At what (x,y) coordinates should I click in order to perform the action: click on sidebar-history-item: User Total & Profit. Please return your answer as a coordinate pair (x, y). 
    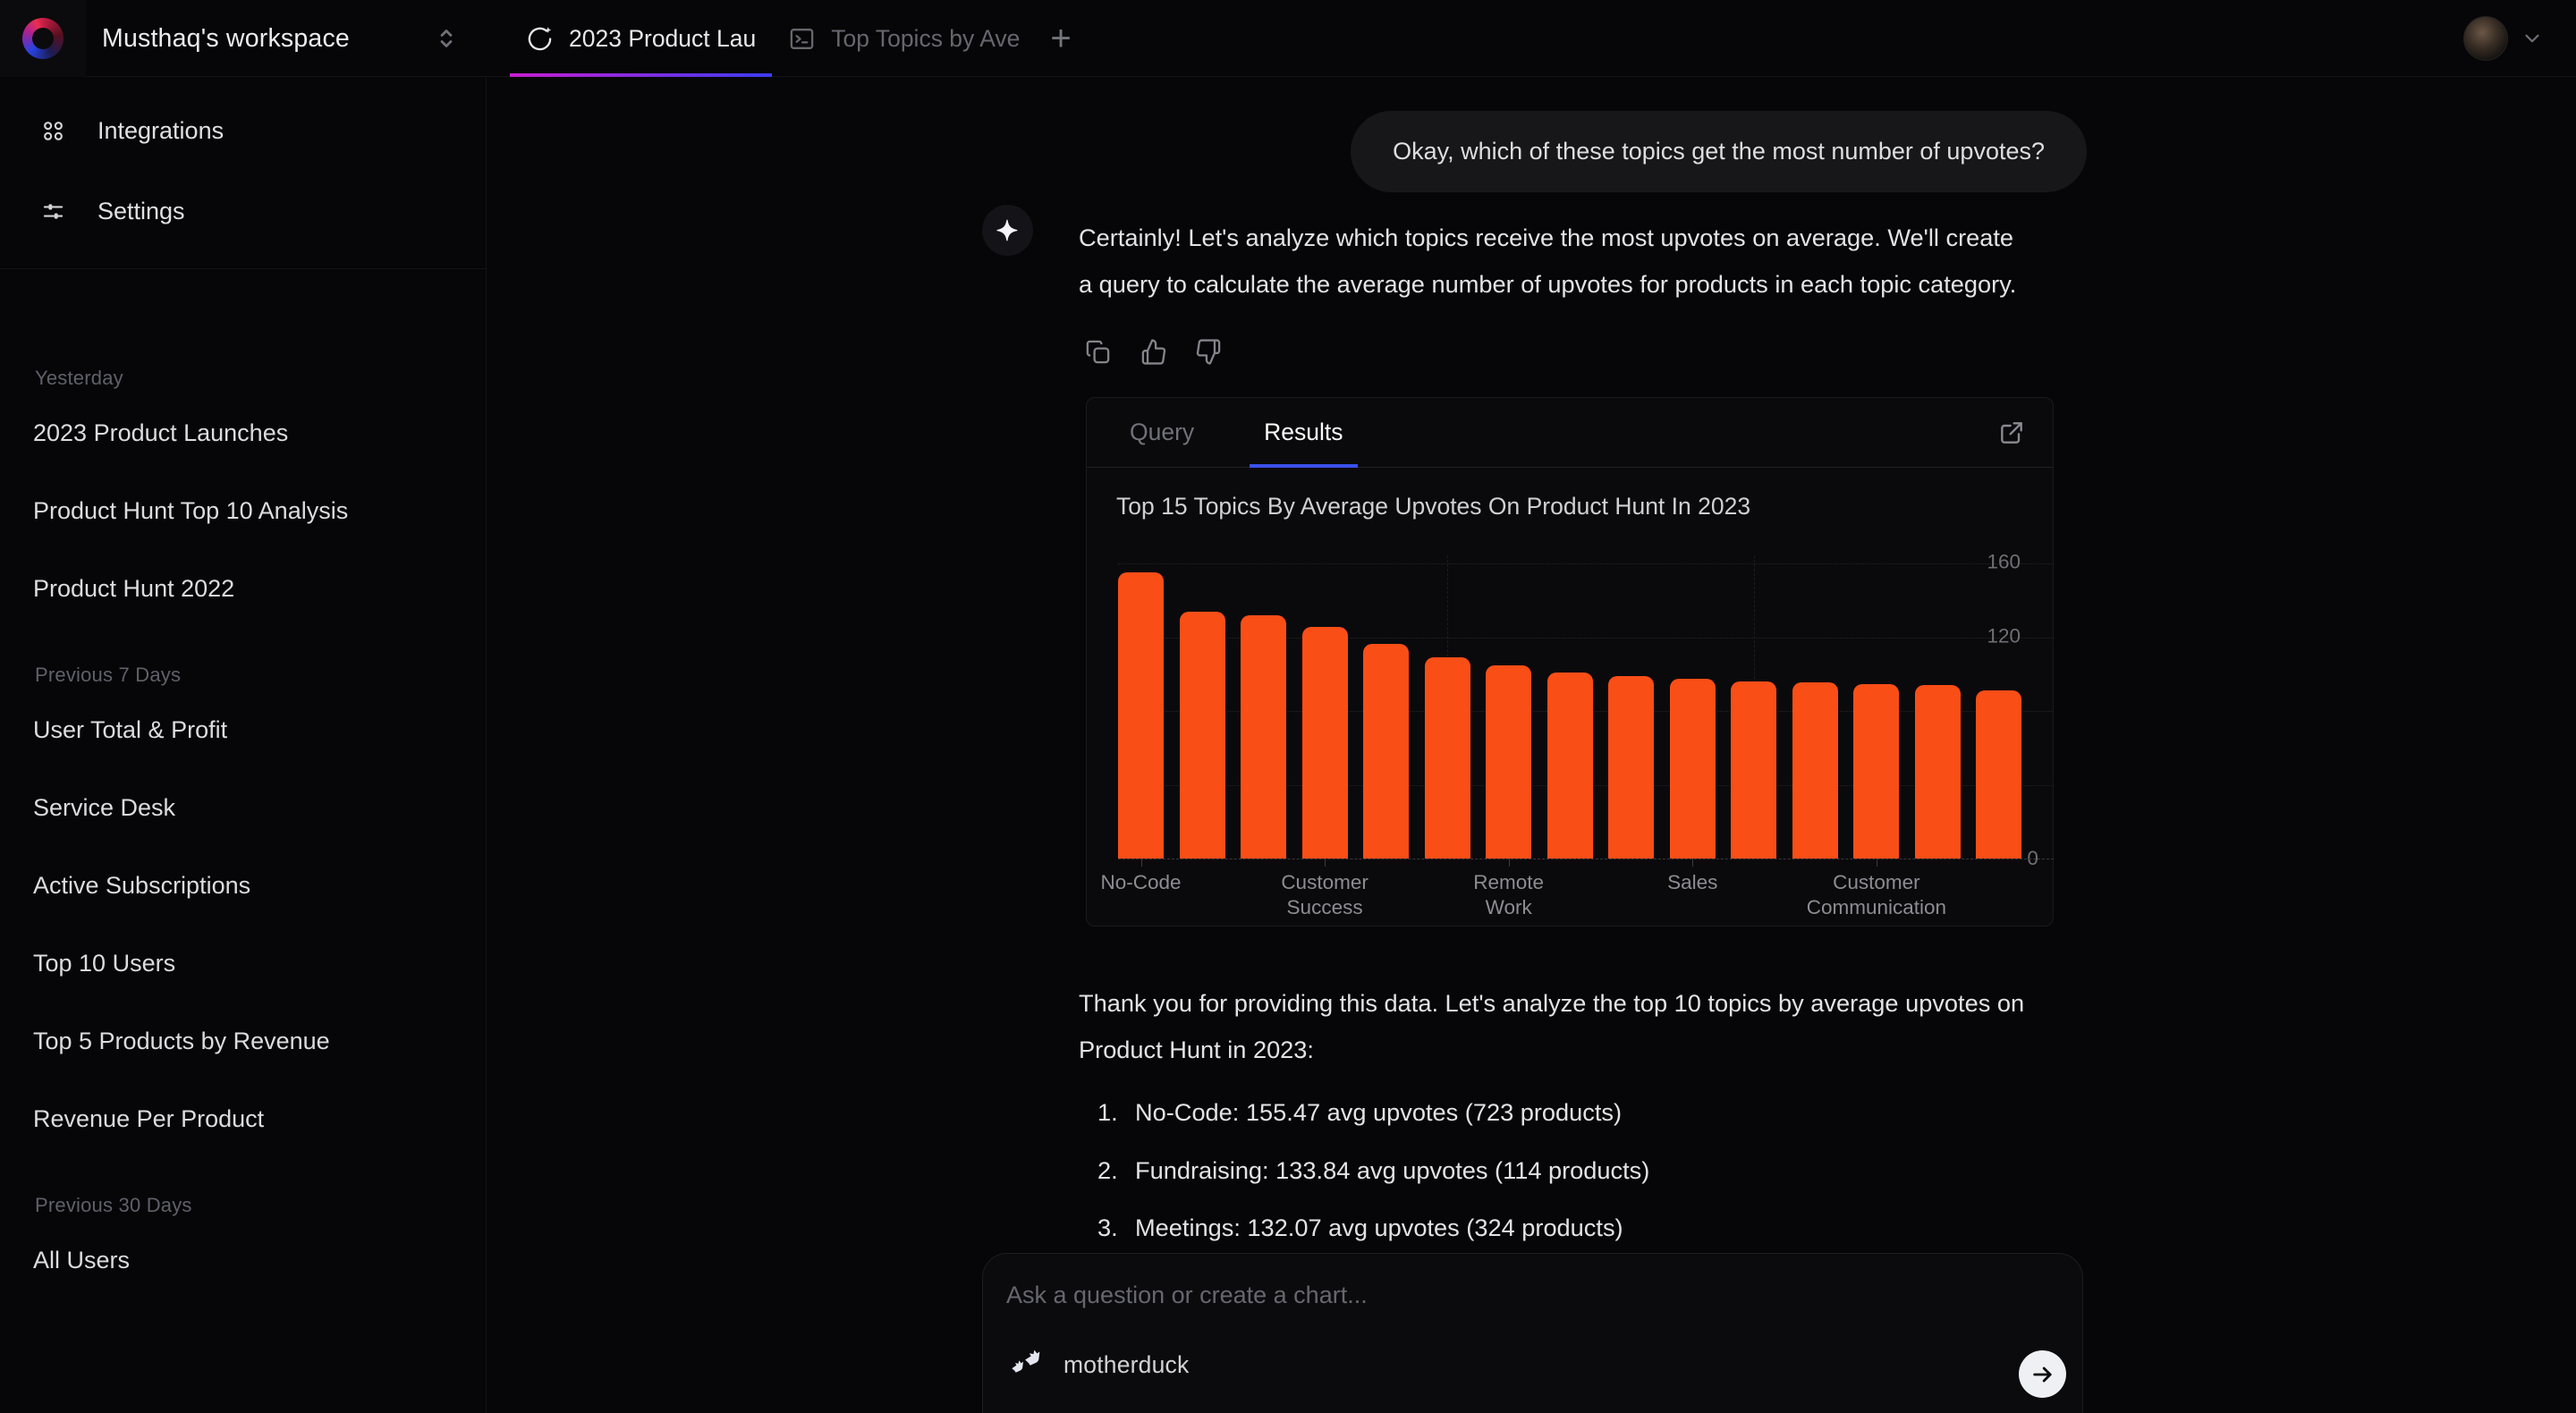
    Looking at the image, I should click on (243, 730).